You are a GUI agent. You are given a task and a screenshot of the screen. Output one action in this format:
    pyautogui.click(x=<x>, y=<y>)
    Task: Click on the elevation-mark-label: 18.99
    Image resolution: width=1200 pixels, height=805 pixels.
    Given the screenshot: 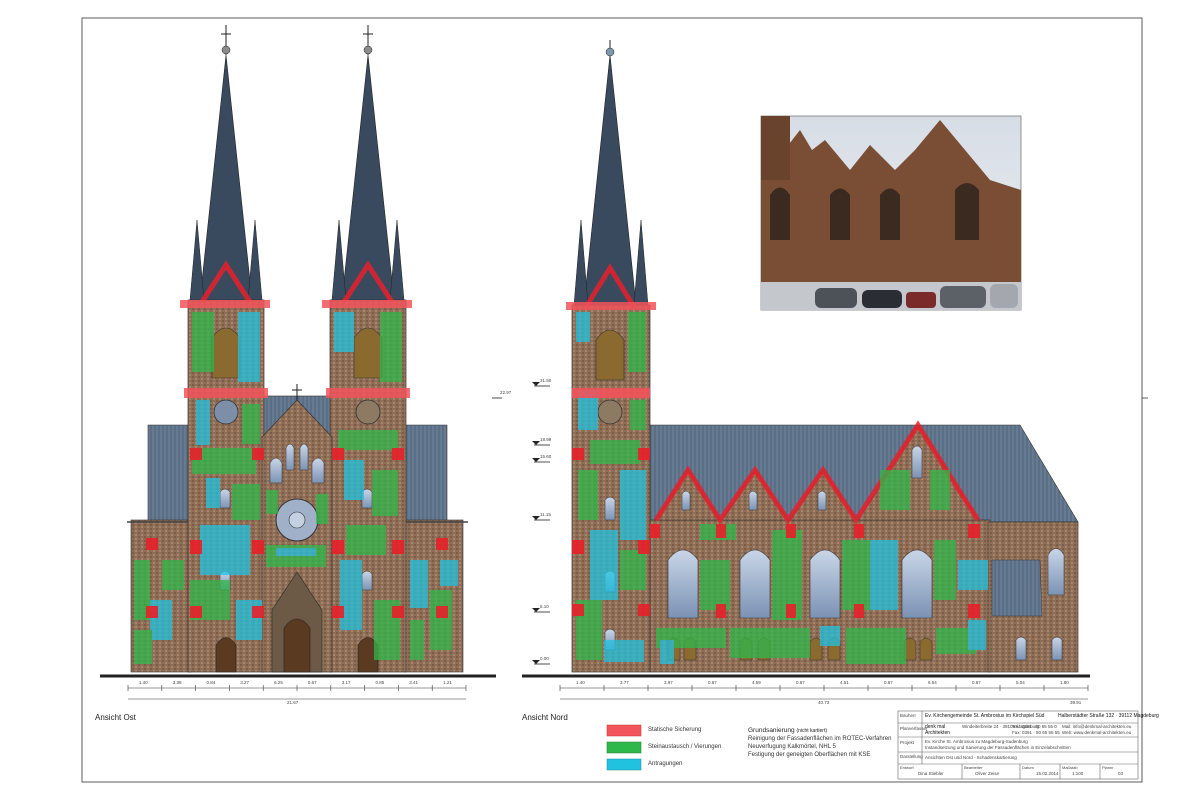 What is the action you would take?
    pyautogui.click(x=546, y=439)
    